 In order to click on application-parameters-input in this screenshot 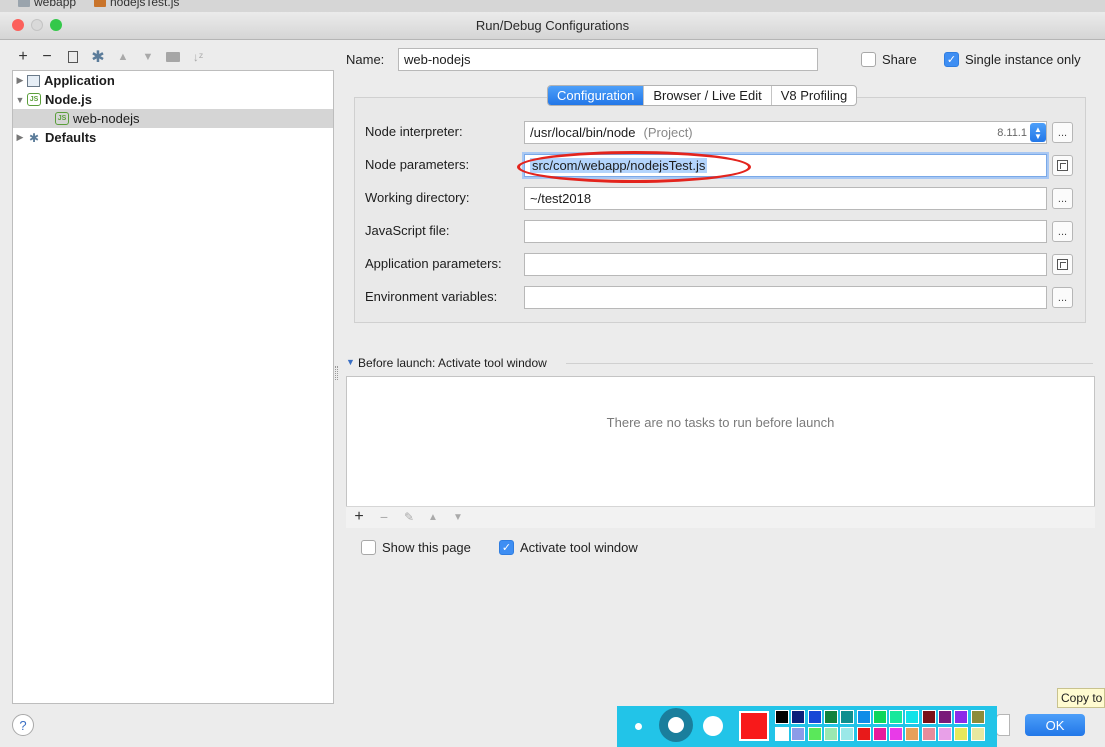, I will do `click(785, 264)`.